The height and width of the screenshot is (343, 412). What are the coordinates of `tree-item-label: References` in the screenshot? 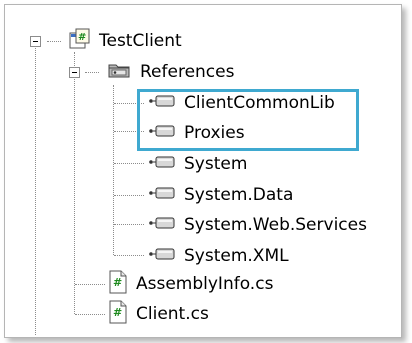 It's located at (187, 72).